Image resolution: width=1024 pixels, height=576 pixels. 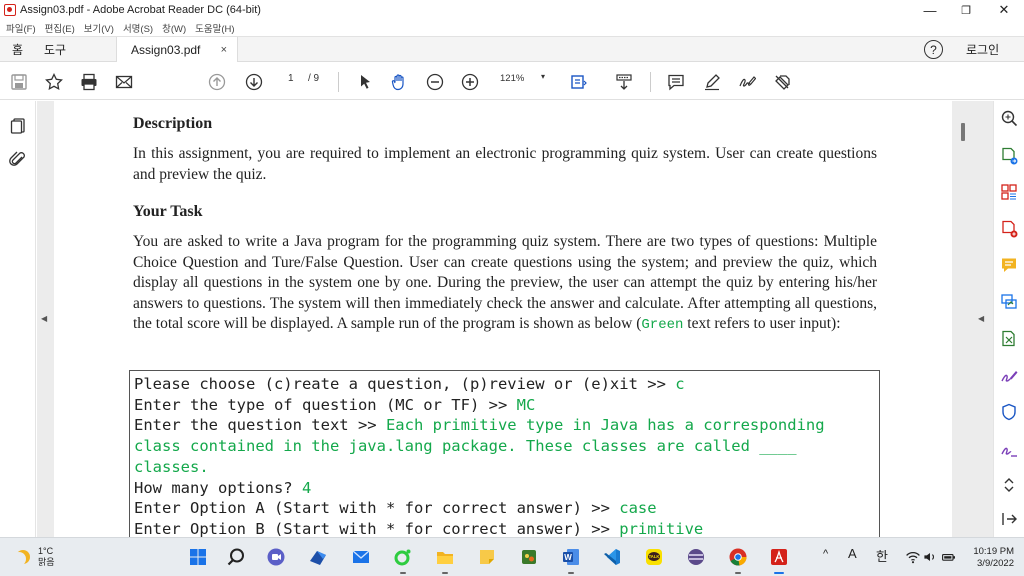 I want to click on zoom-level-field: 121%, so click(x=512, y=78).